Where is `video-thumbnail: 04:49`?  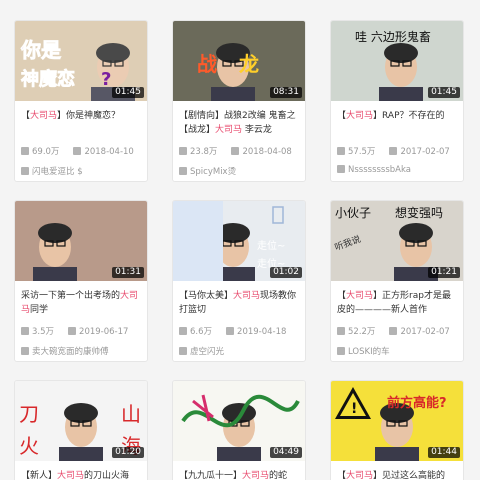
video-thumbnail: 04:49 is located at coordinates (239, 421).